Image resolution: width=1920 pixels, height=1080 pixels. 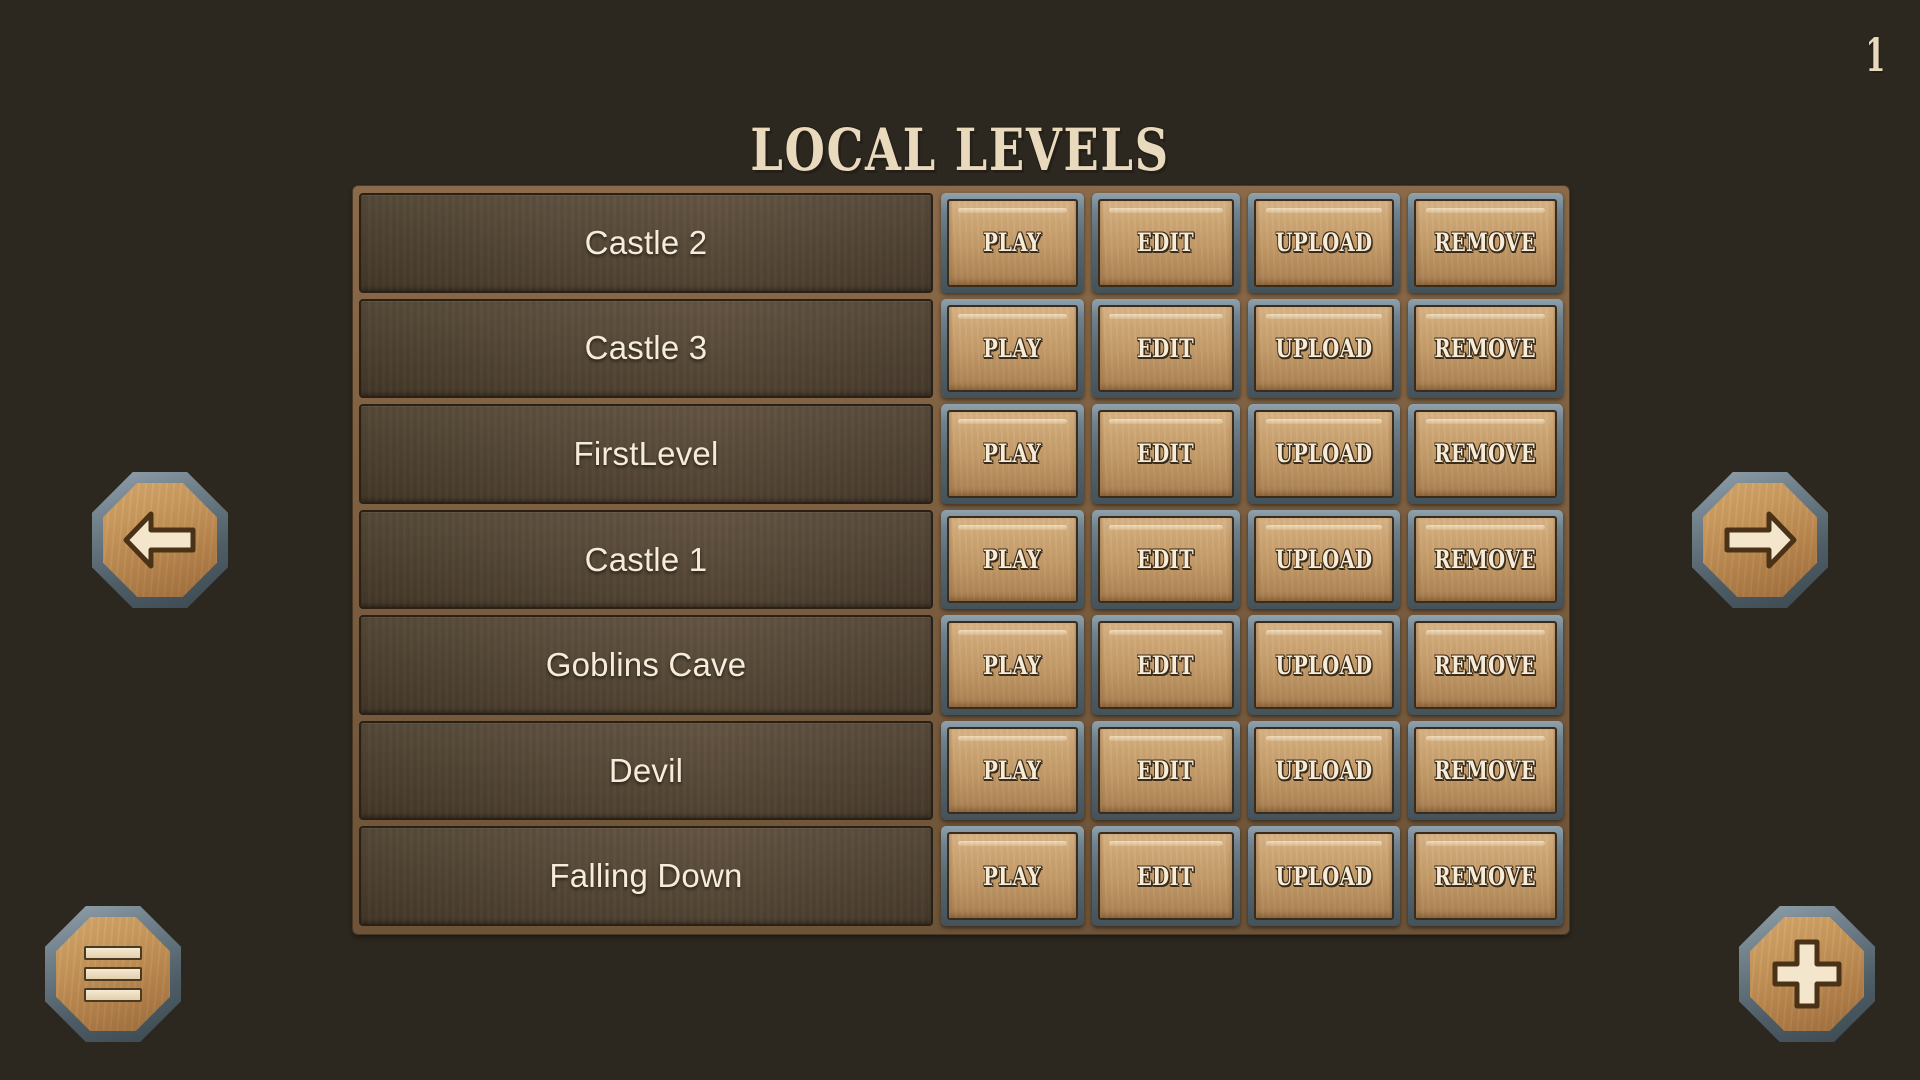 I want to click on level-name-plate: Castle 3, so click(x=646, y=348).